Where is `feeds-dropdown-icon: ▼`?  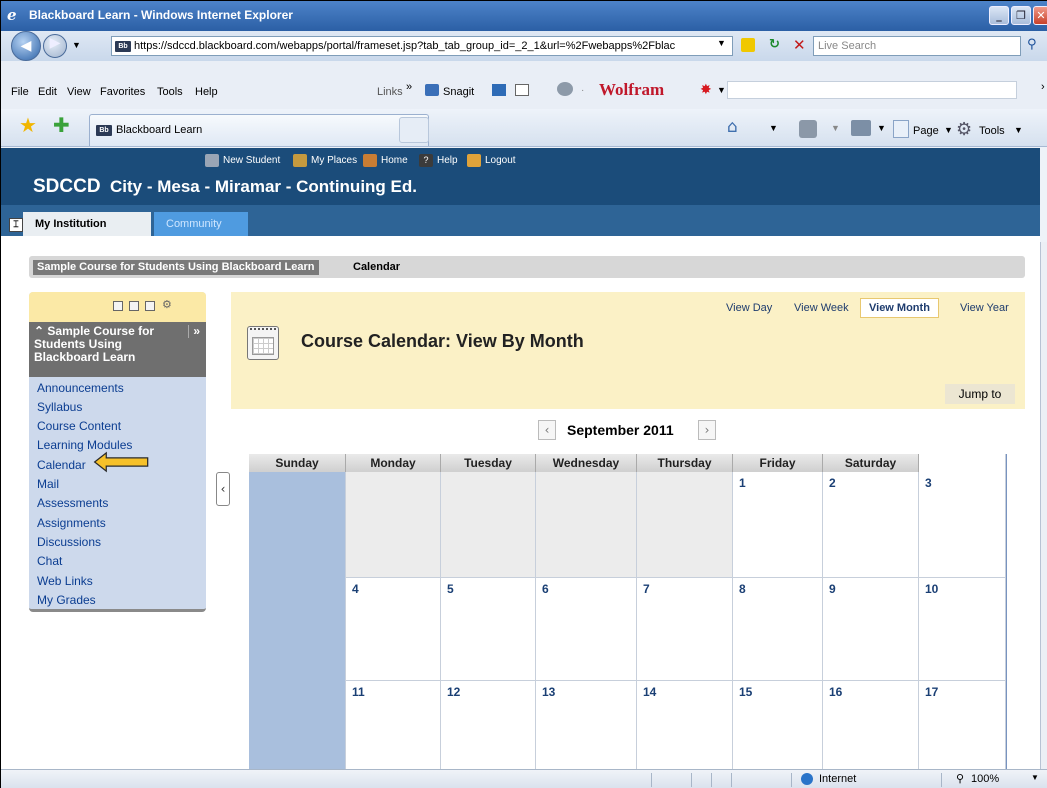 feeds-dropdown-icon: ▼ is located at coordinates (835, 128).